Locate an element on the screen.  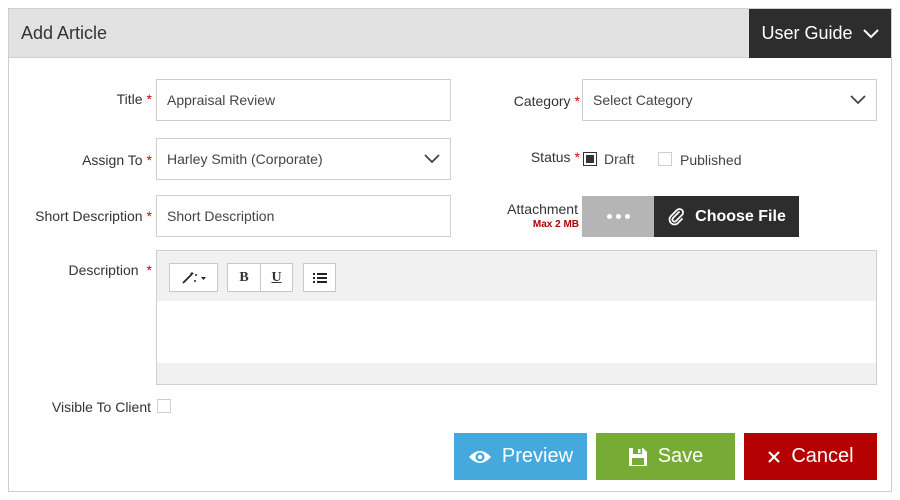
published-label: Published is located at coordinates (711, 160).